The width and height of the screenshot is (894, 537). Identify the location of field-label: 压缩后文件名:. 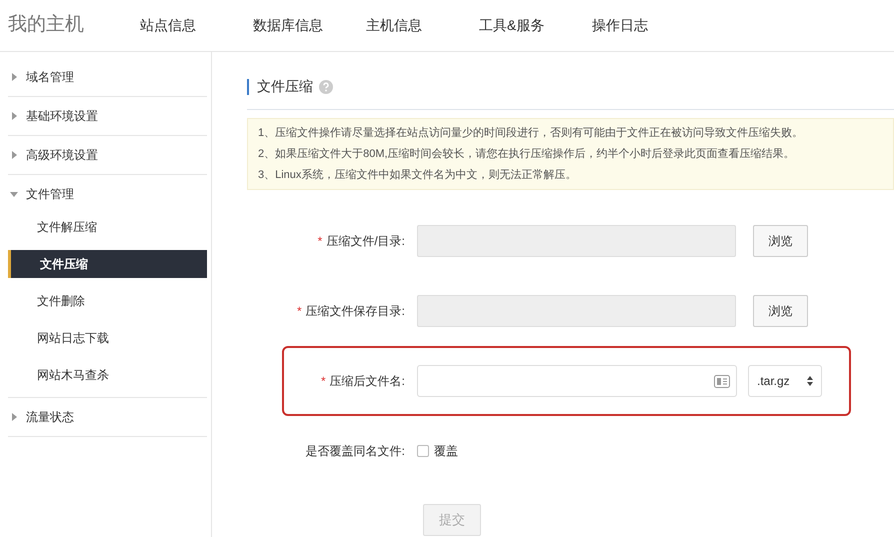
(367, 381).